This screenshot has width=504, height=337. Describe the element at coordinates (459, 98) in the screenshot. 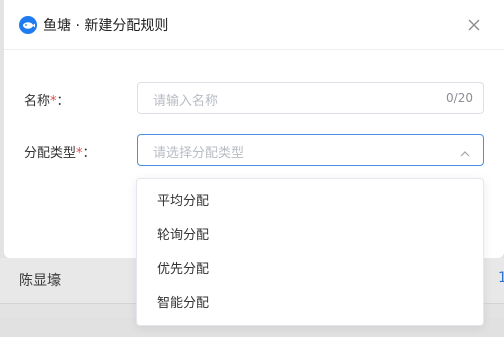

I see `name-char-counter: 0/20` at that location.